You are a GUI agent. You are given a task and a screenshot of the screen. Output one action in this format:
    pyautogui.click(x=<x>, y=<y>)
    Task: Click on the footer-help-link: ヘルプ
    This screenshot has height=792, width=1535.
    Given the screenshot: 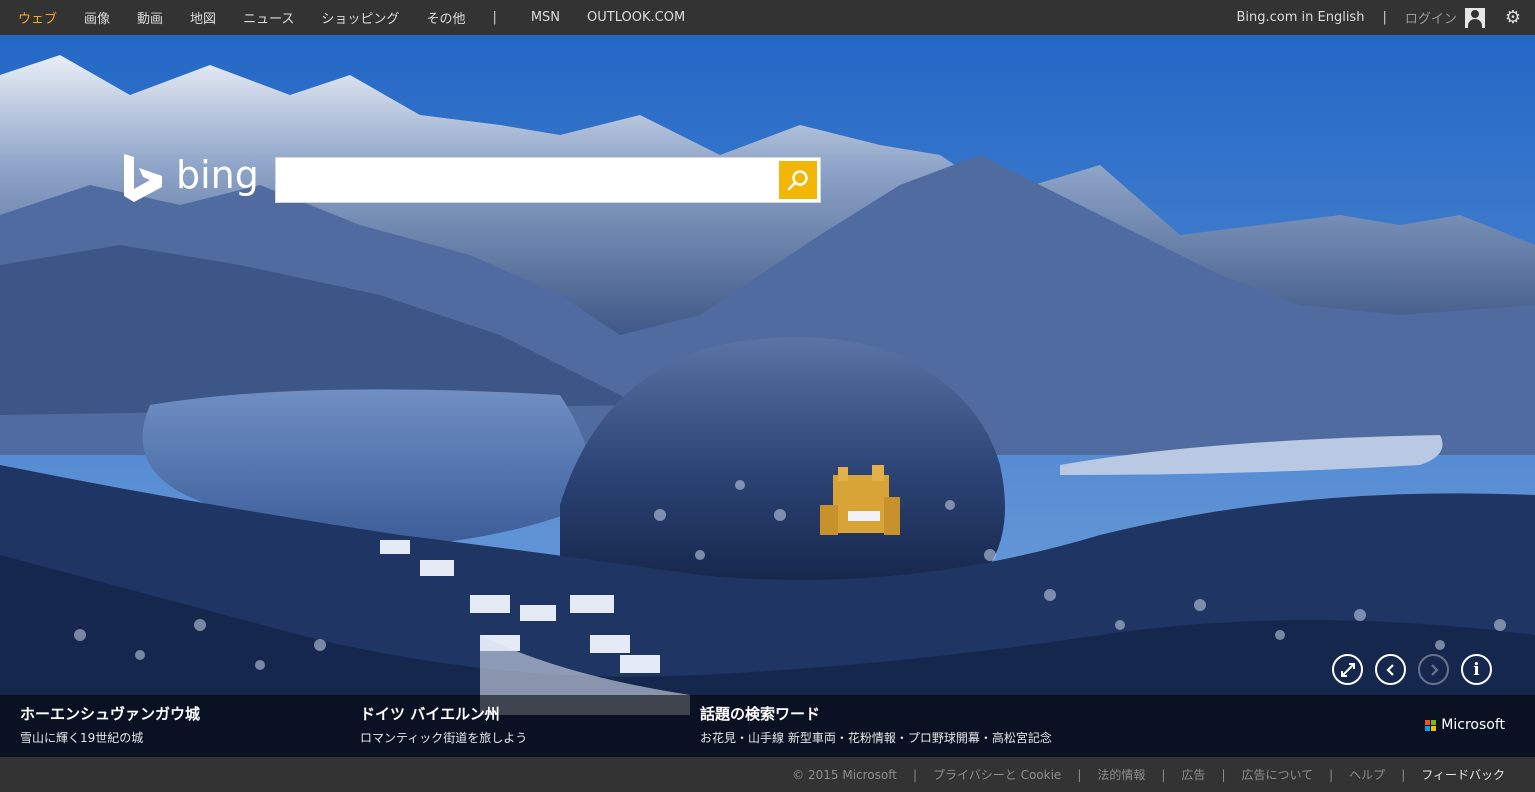 What is the action you would take?
    pyautogui.click(x=1367, y=774)
    